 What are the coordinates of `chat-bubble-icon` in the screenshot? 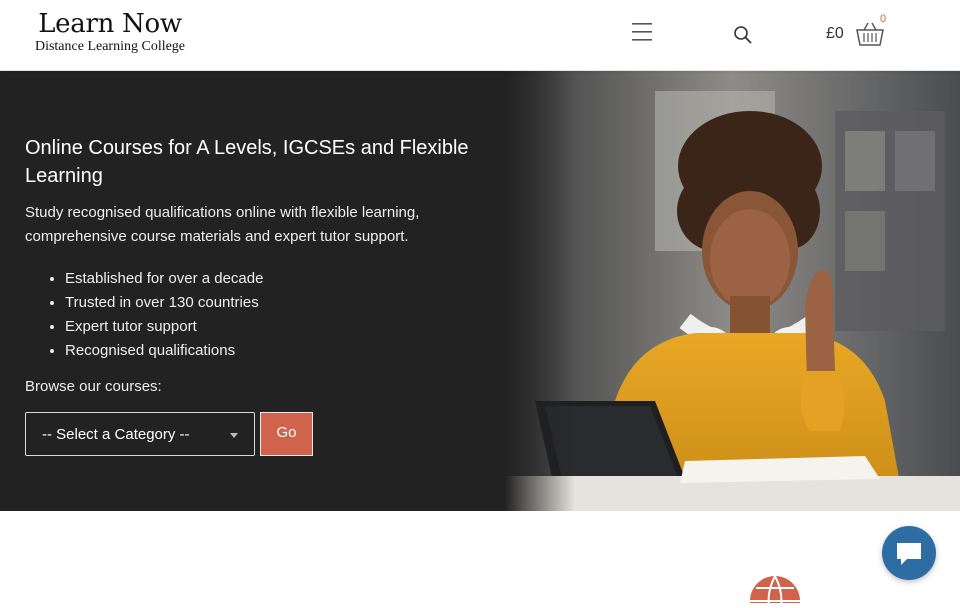 It's located at (909, 554).